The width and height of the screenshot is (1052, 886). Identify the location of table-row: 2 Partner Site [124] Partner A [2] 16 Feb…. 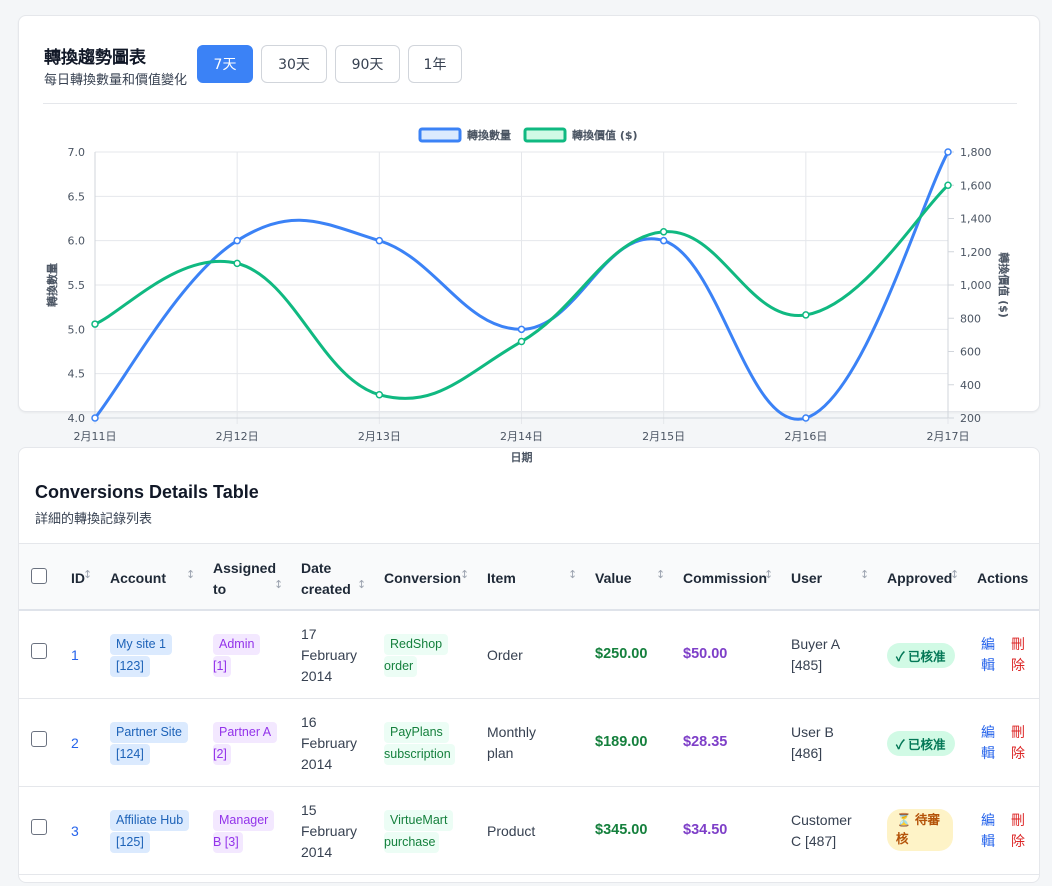
(529, 743).